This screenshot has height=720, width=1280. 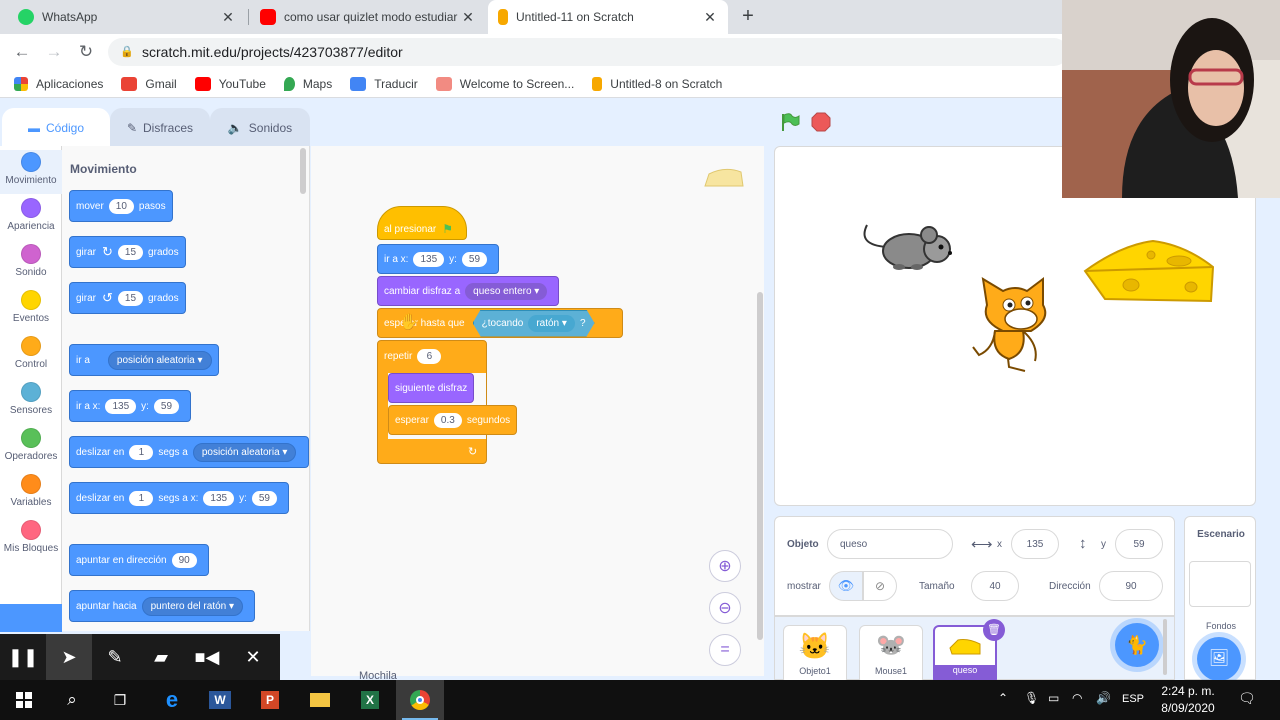 What do you see at coordinates (69, 657) in the screenshot?
I see `cursor-tool-button: ➤` at bounding box center [69, 657].